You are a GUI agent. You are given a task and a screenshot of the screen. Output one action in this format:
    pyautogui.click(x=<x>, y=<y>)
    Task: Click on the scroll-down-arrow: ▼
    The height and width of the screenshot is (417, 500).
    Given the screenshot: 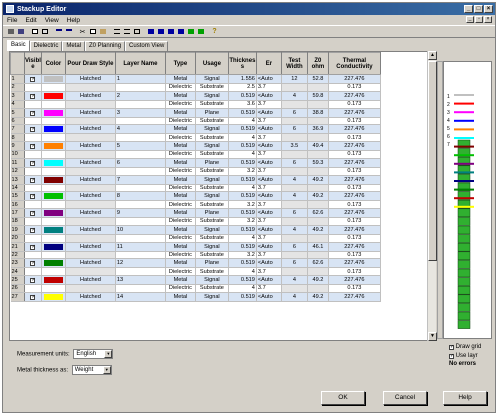 What is the action you would take?
    pyautogui.click(x=432, y=336)
    